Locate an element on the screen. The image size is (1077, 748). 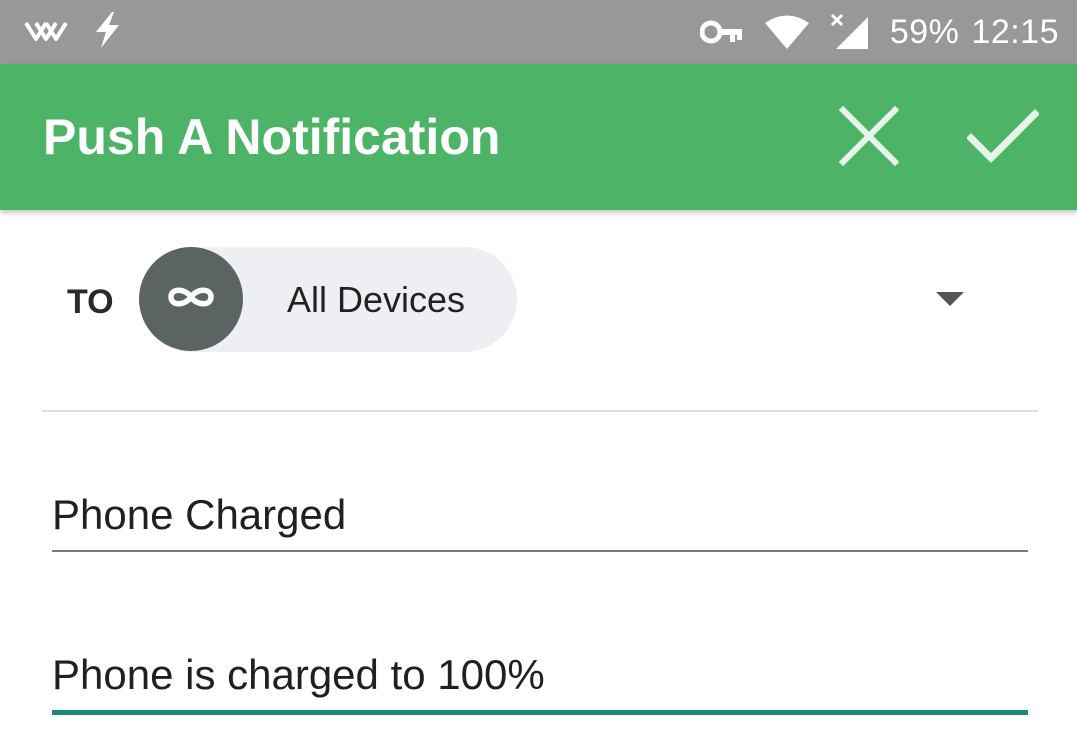
status-bar-right: 59% 12:15 is located at coordinates (879, 32).